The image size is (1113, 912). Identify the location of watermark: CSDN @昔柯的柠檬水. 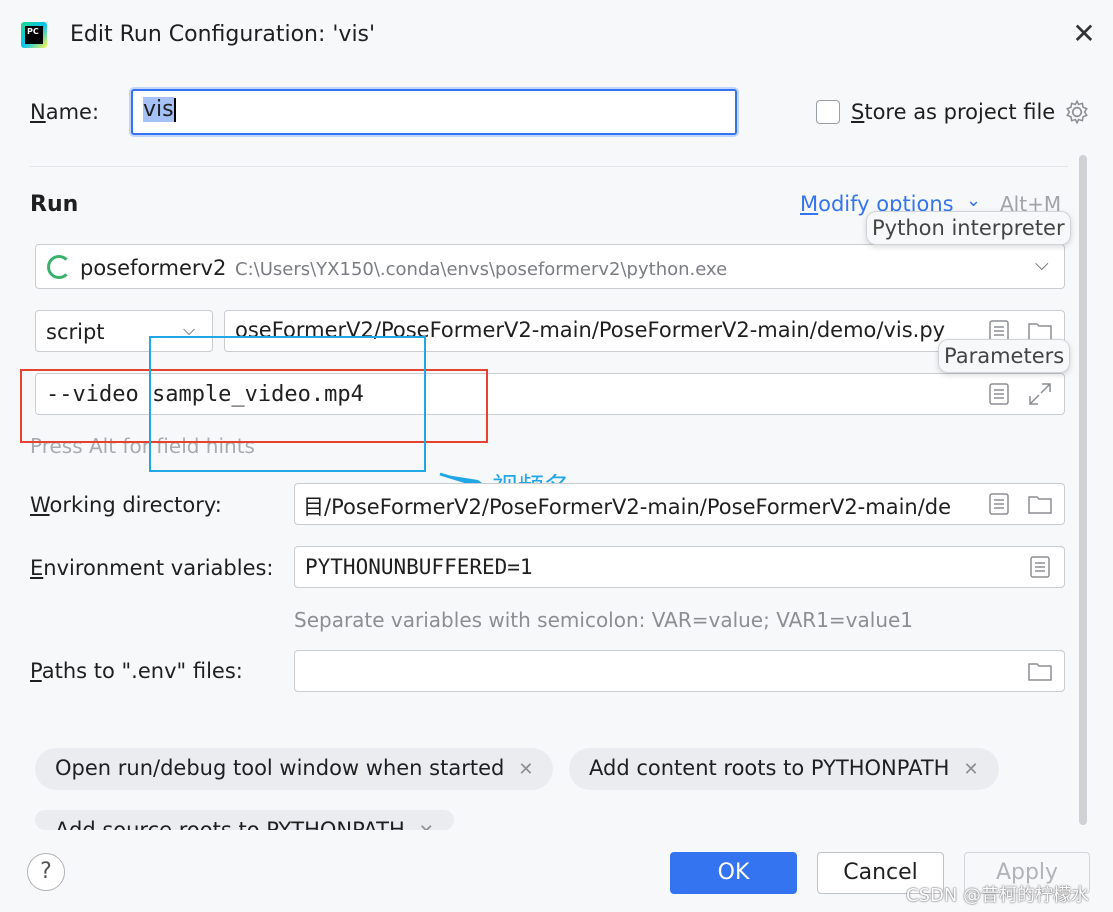
(998, 895).